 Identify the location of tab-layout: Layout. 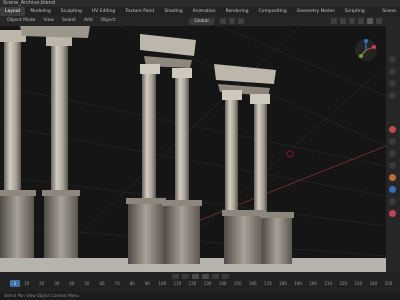
(13, 11).